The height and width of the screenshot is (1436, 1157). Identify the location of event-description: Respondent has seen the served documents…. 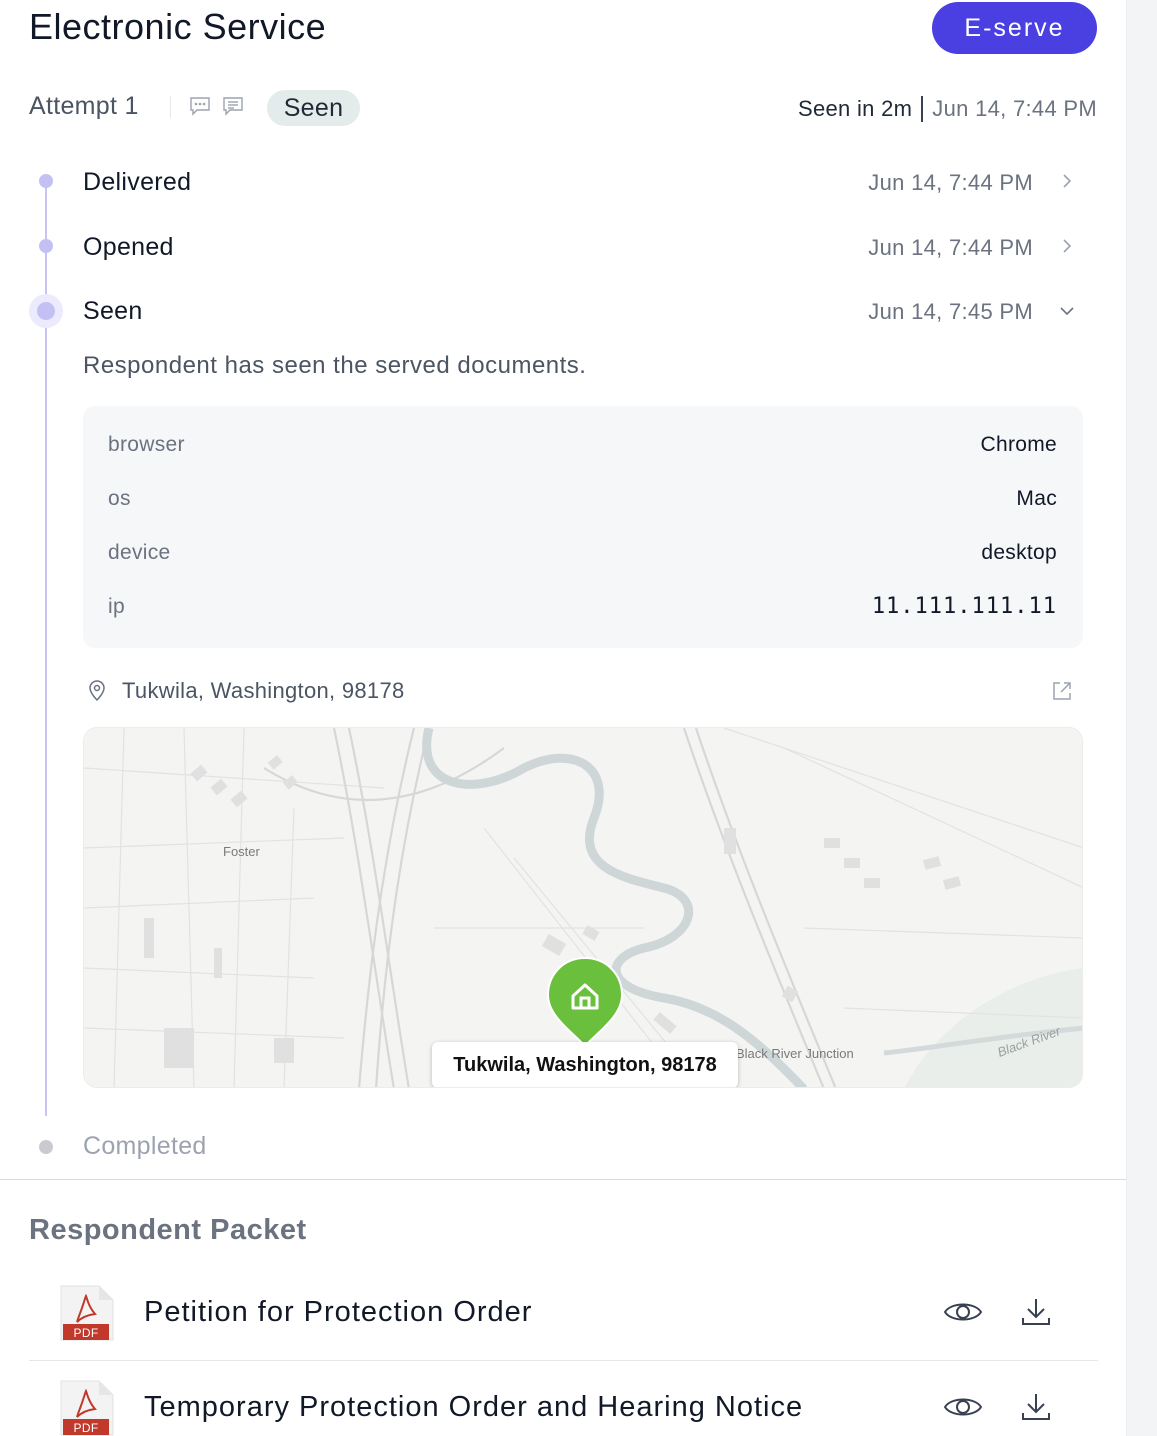
(335, 365).